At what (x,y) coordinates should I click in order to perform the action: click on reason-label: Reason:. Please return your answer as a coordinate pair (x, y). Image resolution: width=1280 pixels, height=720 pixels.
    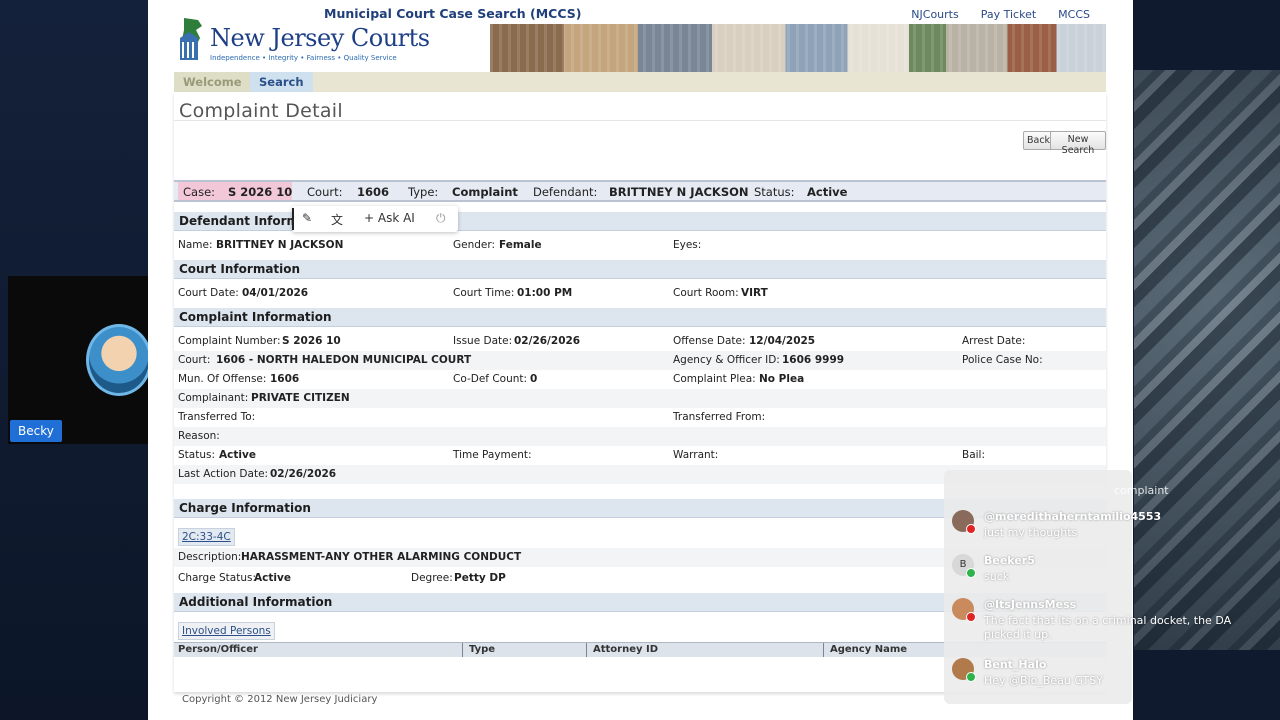
    Looking at the image, I should click on (199, 436).